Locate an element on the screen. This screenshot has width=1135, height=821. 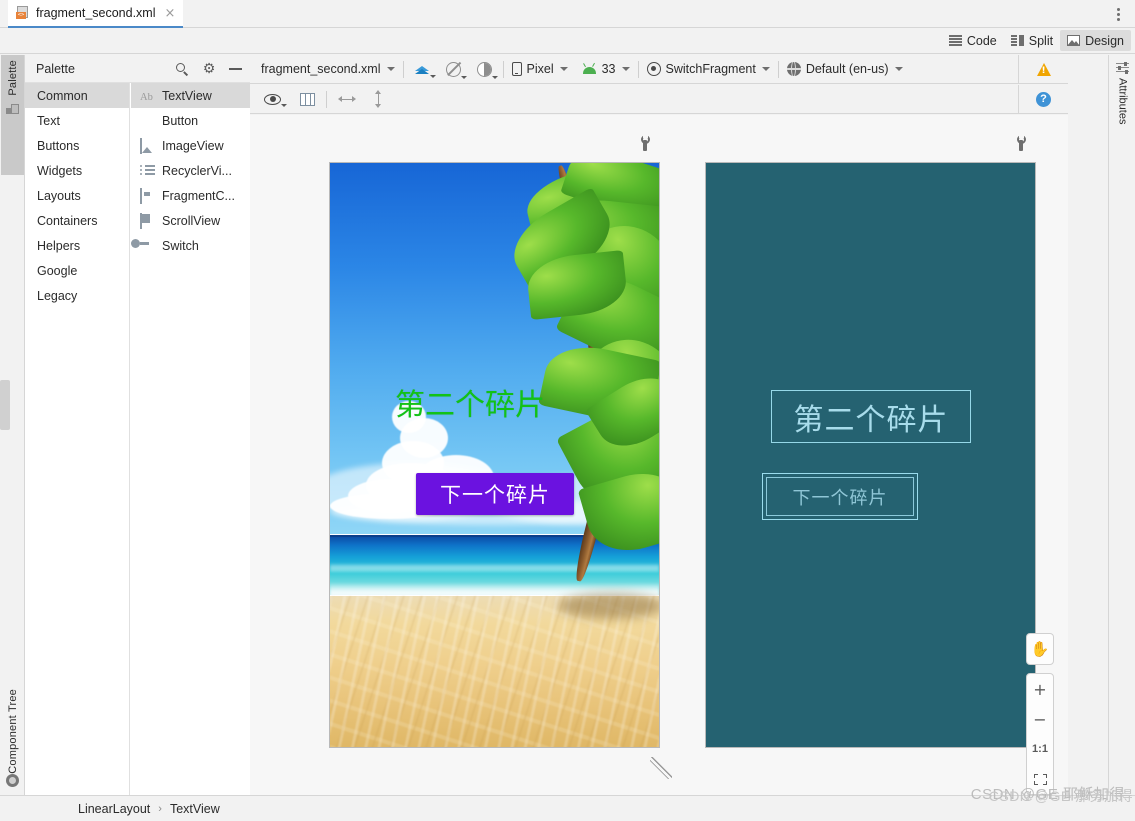
palette-item-imageview: ImageView is located at coordinates (190, 145).